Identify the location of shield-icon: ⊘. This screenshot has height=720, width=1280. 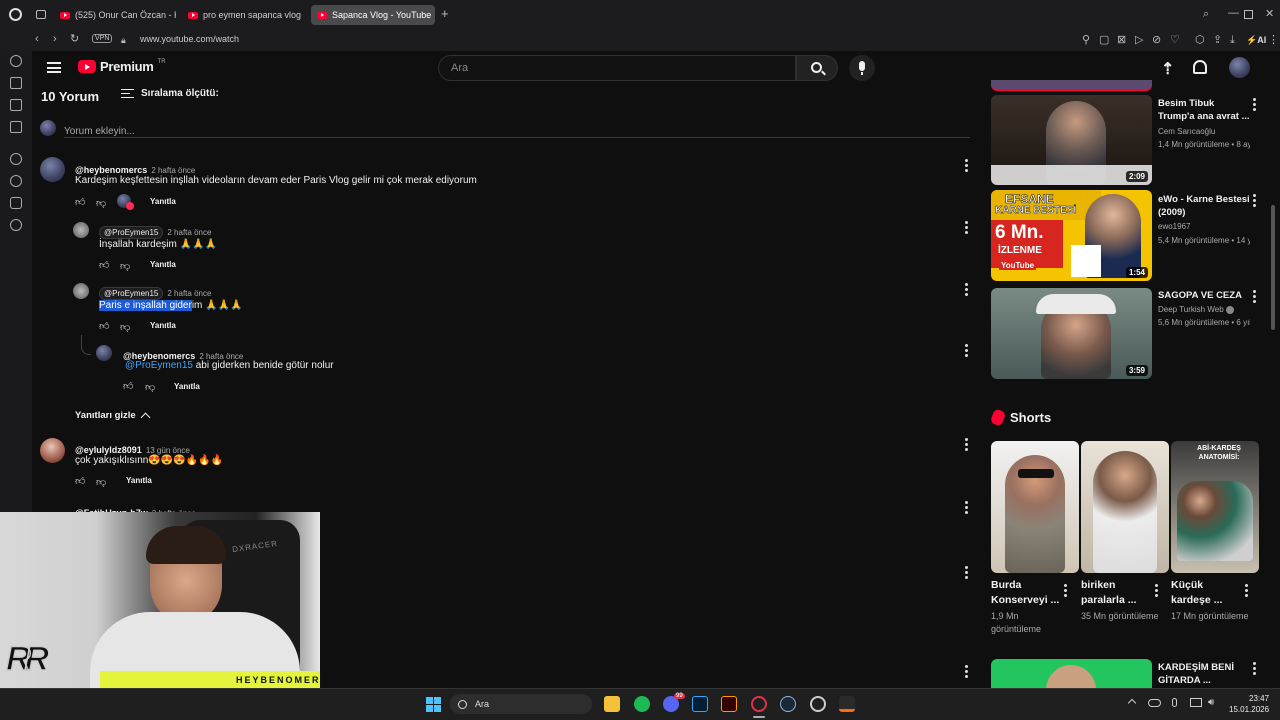
(1156, 40).